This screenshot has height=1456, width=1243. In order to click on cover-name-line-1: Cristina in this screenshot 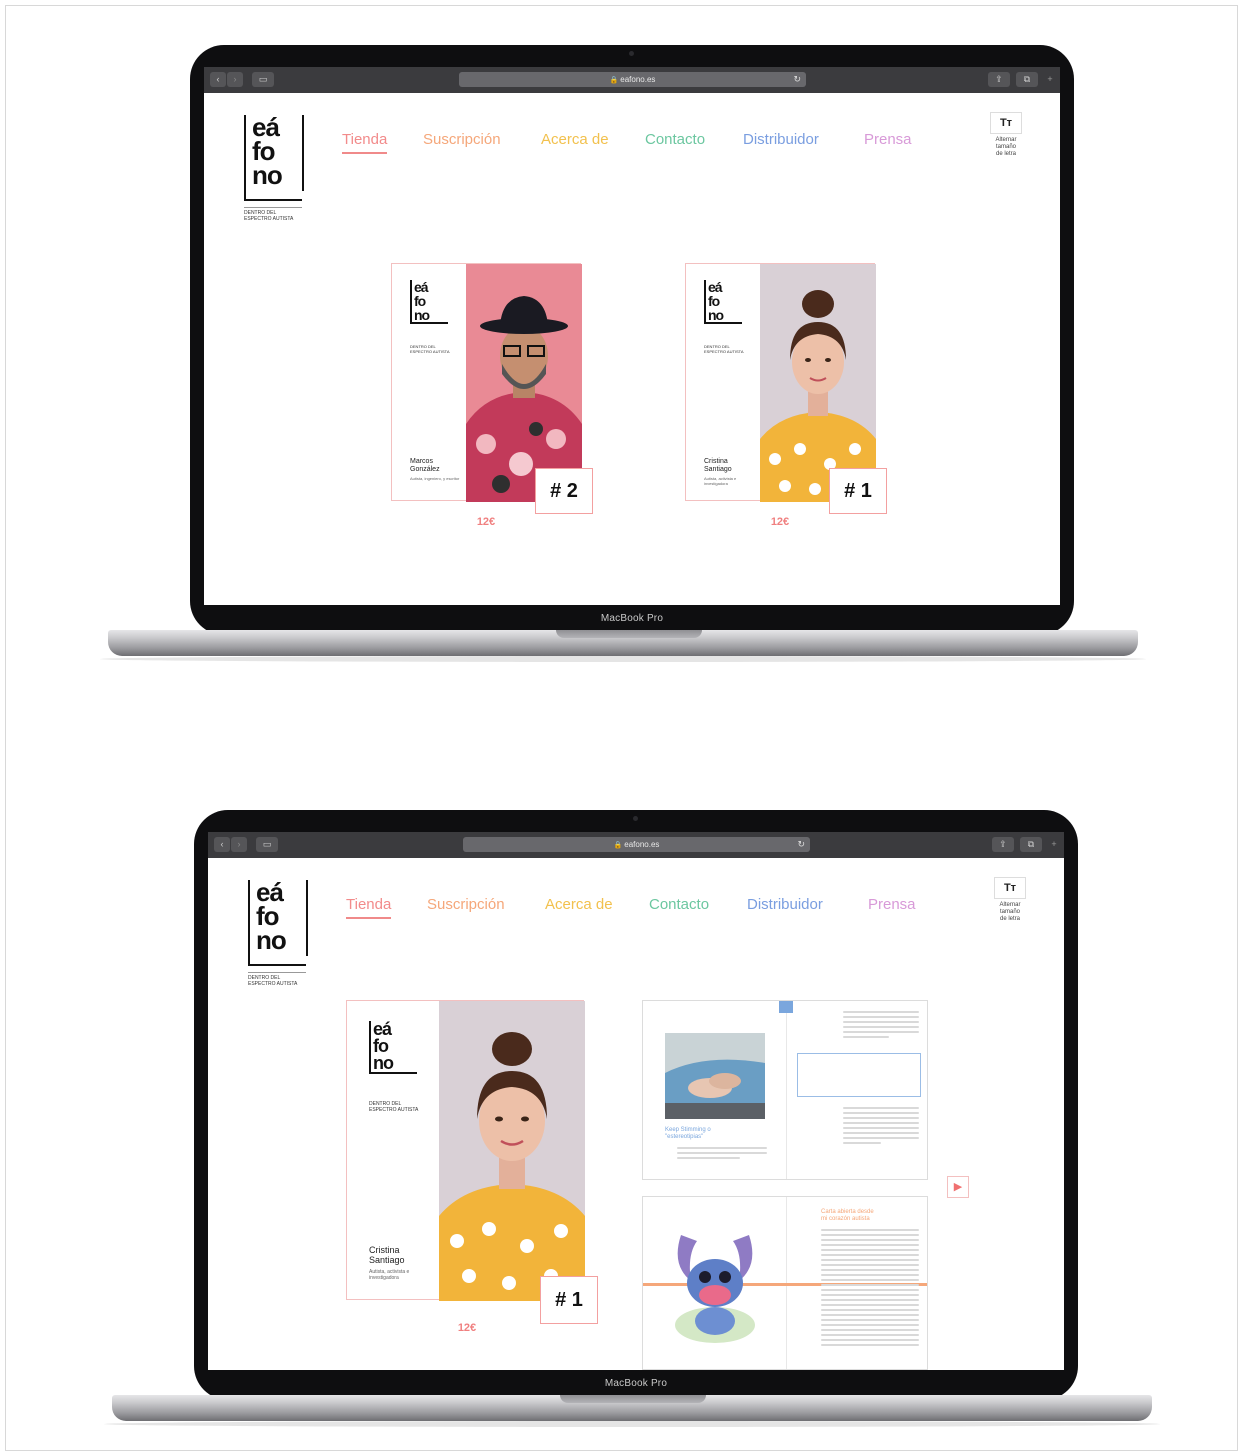, I will do `click(716, 461)`.